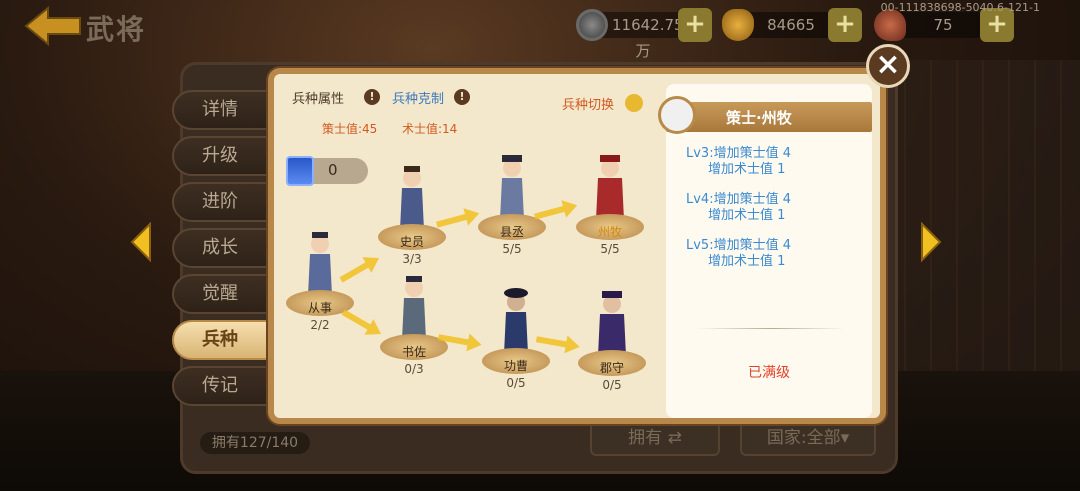 This screenshot has width=1080, height=491. Describe the element at coordinates (222, 340) in the screenshot. I see `tab-troop-type: 兵种` at that location.